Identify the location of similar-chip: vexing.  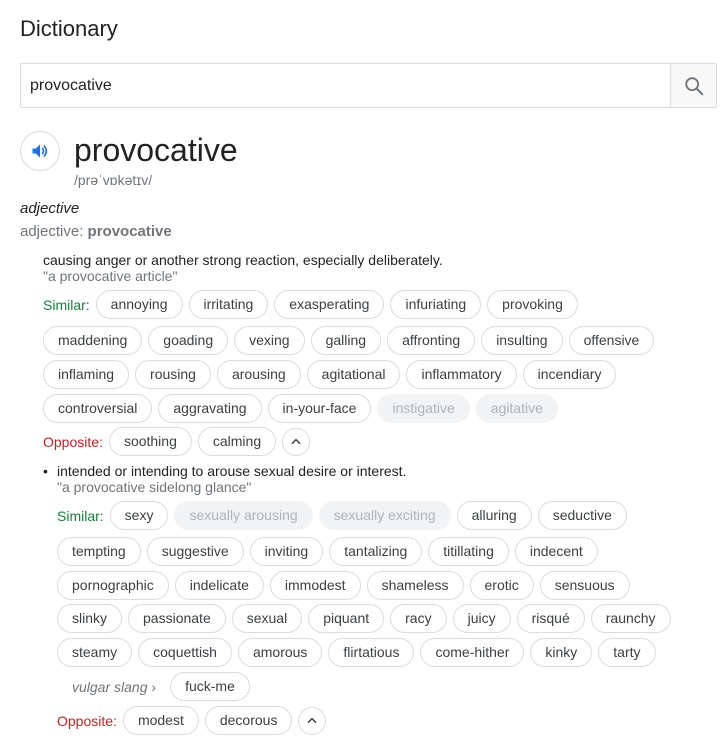
(269, 340).